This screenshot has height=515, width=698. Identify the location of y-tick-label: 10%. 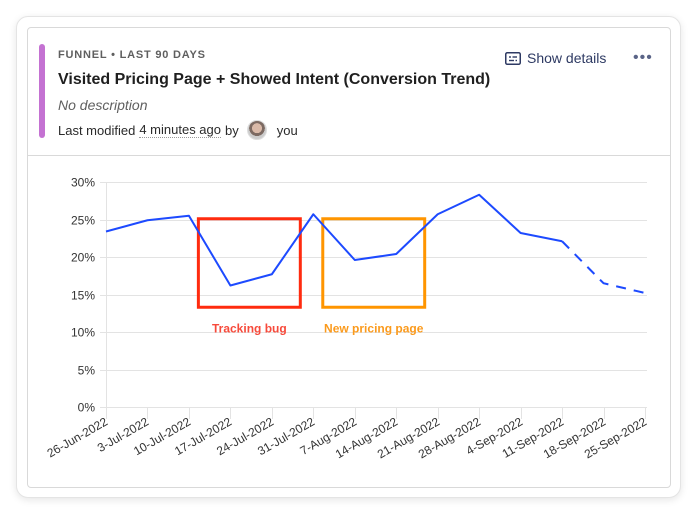
(83, 333).